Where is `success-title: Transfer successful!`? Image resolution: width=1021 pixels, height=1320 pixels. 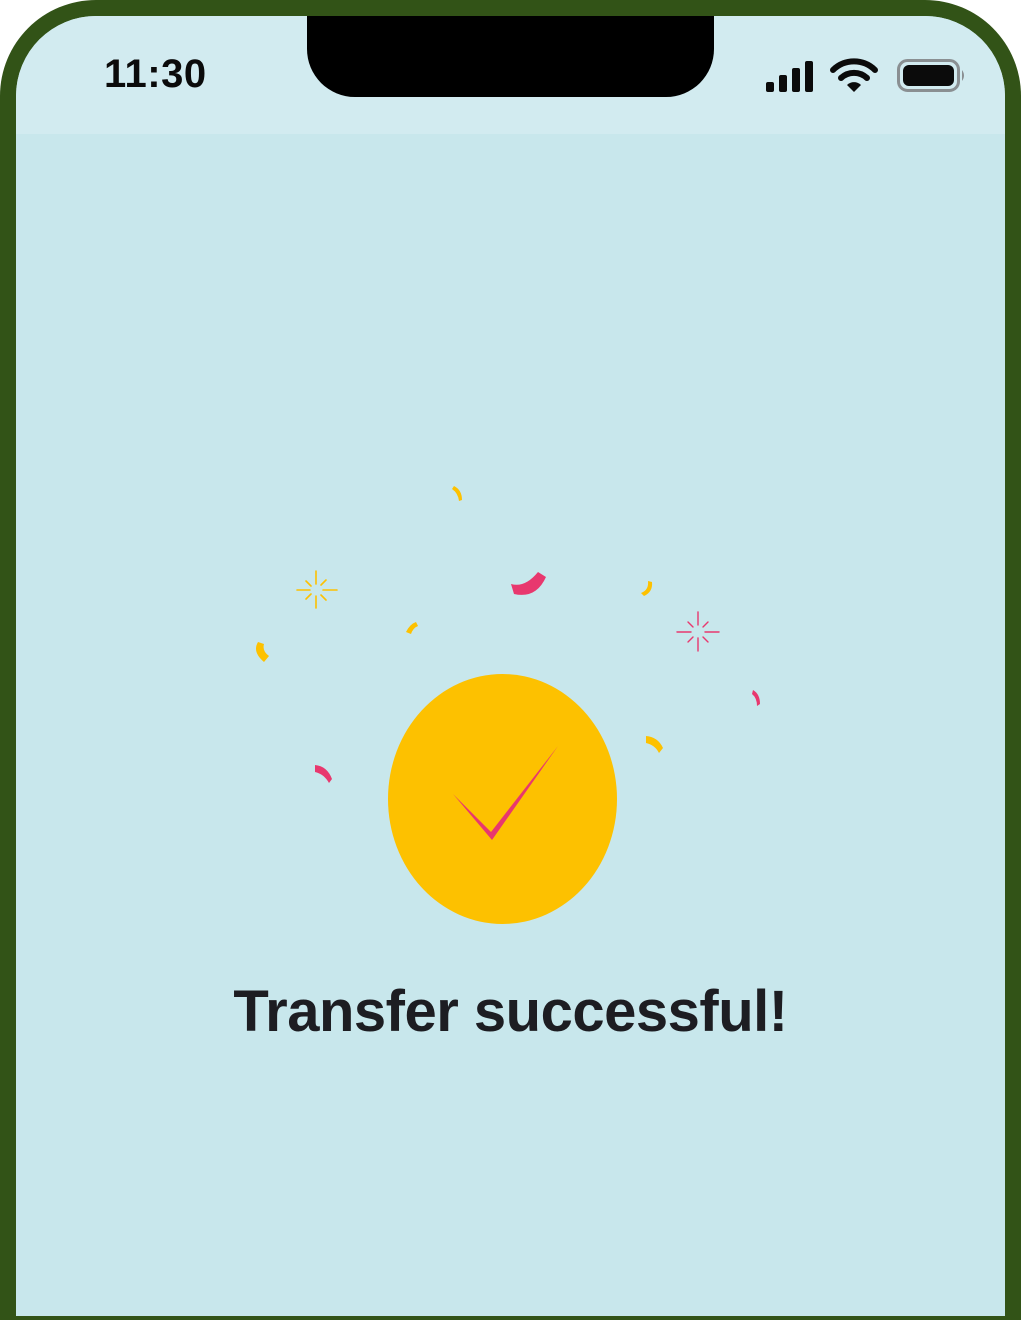 success-title: Transfer successful! is located at coordinates (510, 1011).